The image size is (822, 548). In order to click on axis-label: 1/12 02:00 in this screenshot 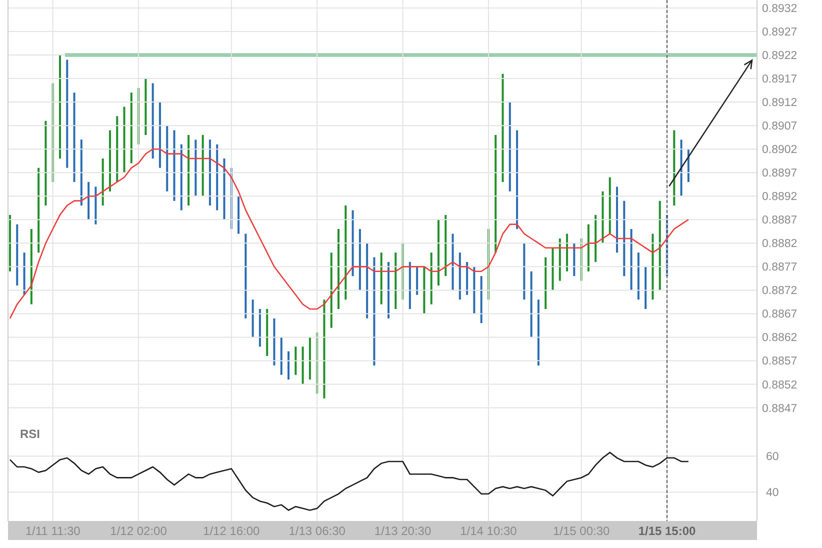, I will do `click(138, 531)`.